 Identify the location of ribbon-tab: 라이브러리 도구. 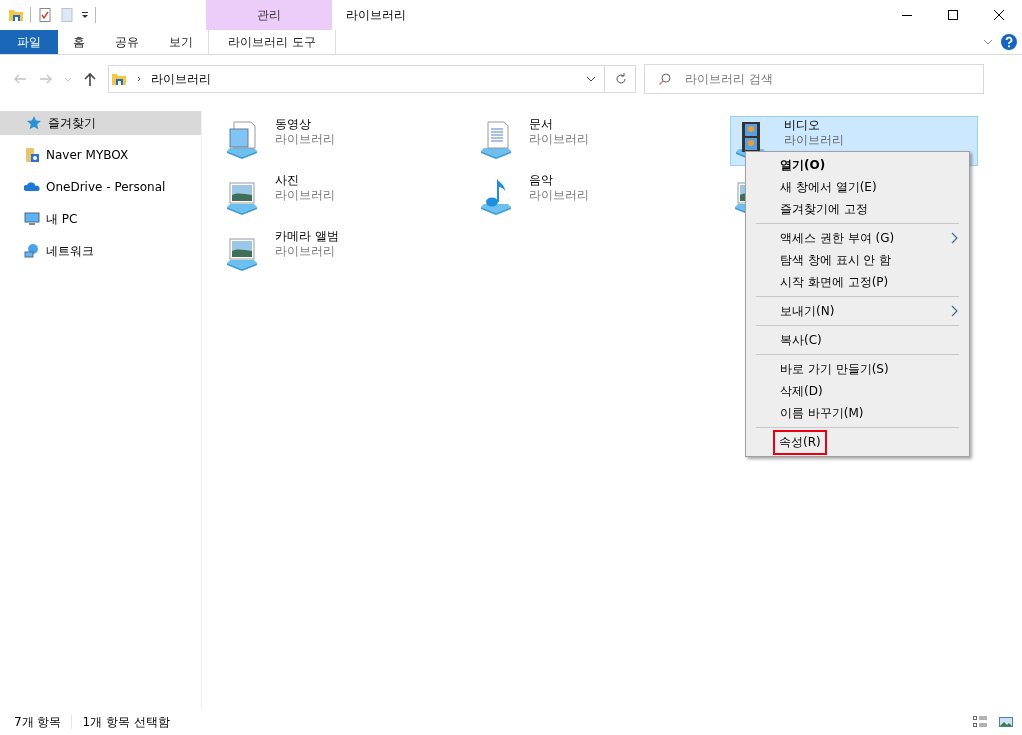
(272, 42).